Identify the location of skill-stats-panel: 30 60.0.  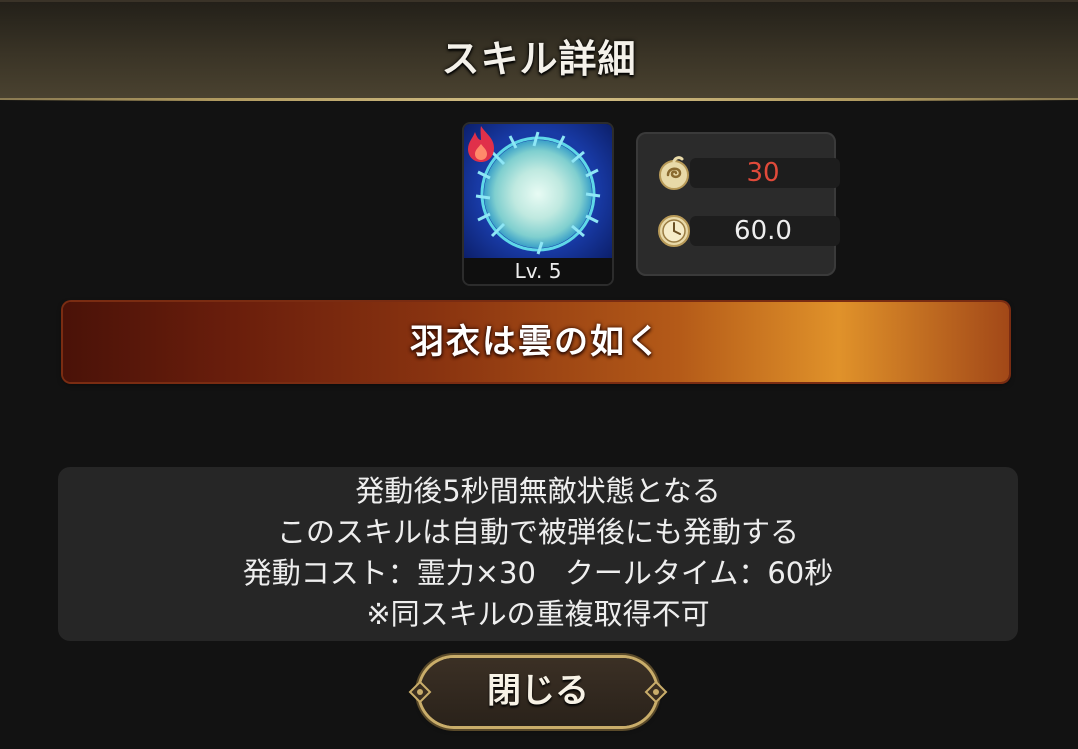
(738, 204).